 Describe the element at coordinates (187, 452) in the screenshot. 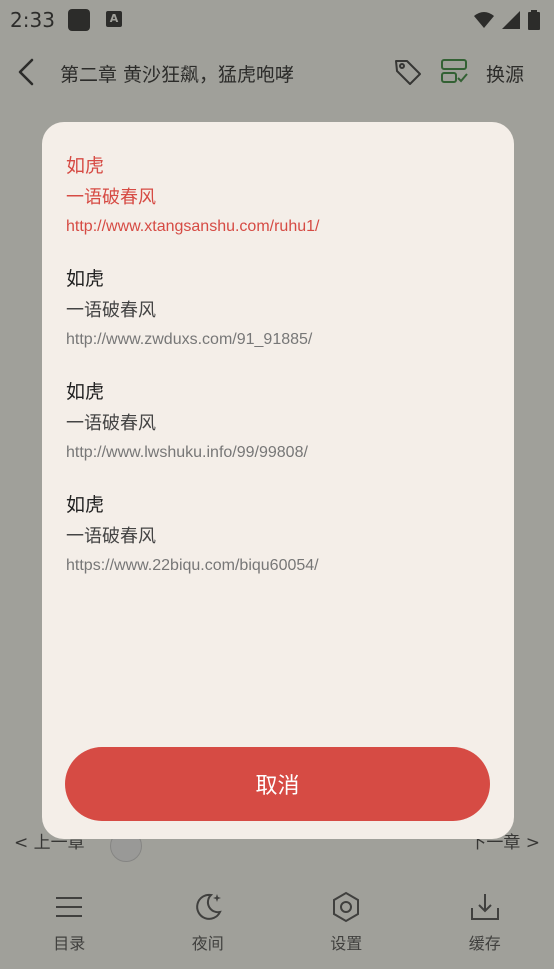

I see `source-url: http://www.lwshuku.info/99/99808/` at that location.